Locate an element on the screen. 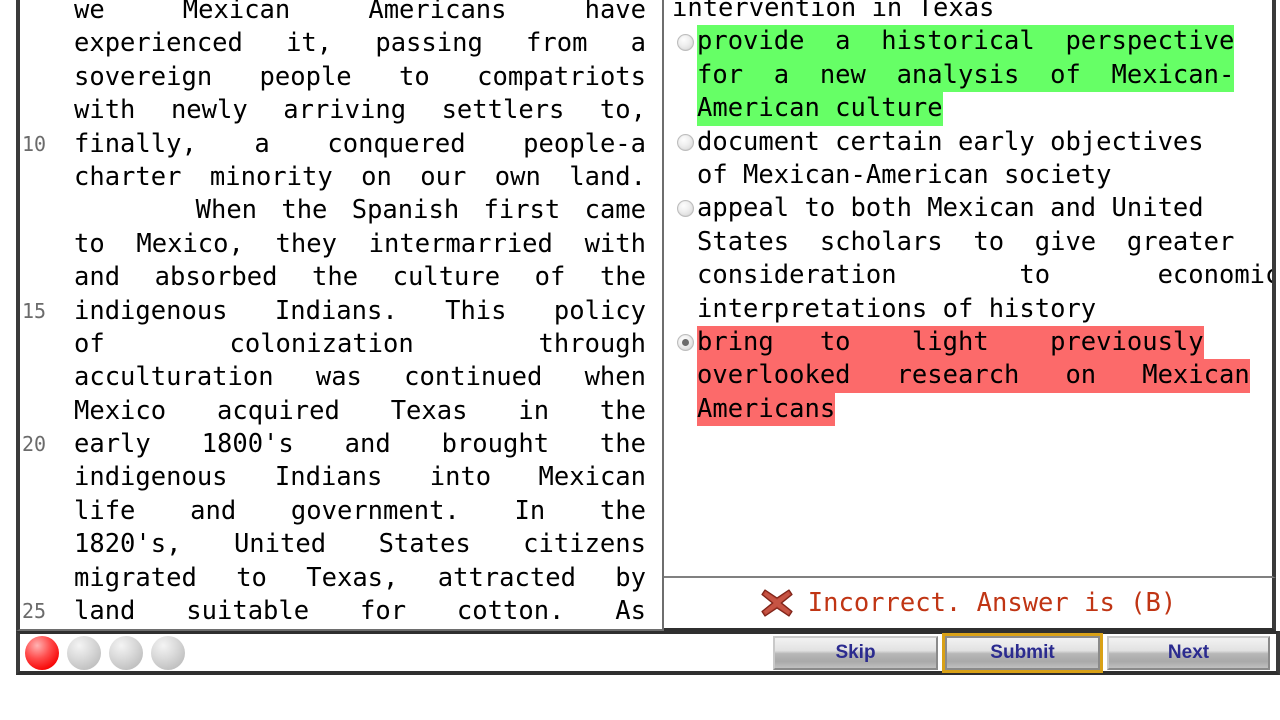 Image resolution: width=1280 pixels, height=720 pixels. next-button: Next is located at coordinates (1188, 652).